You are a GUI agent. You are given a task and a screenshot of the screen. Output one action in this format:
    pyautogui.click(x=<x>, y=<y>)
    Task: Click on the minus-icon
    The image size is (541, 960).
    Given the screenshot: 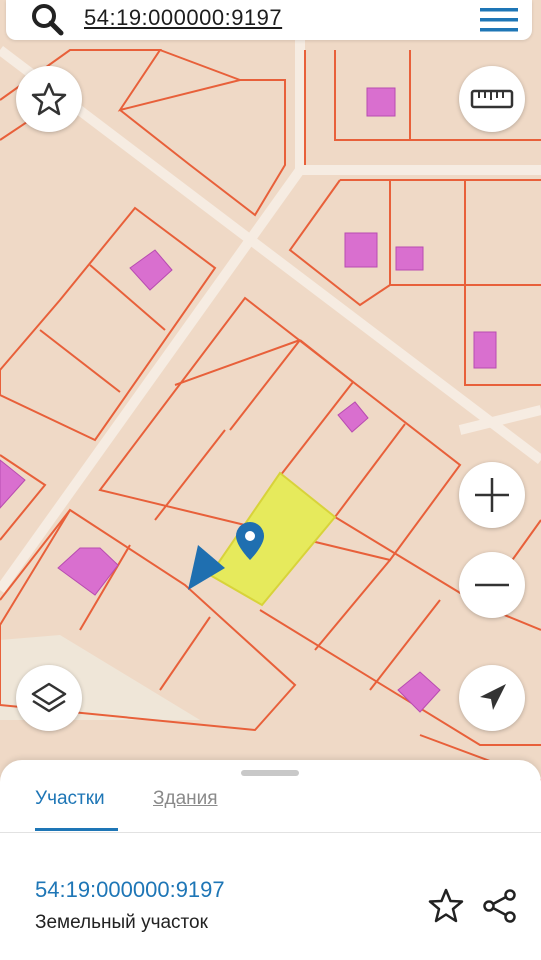 What is the action you would take?
    pyautogui.click(x=492, y=585)
    